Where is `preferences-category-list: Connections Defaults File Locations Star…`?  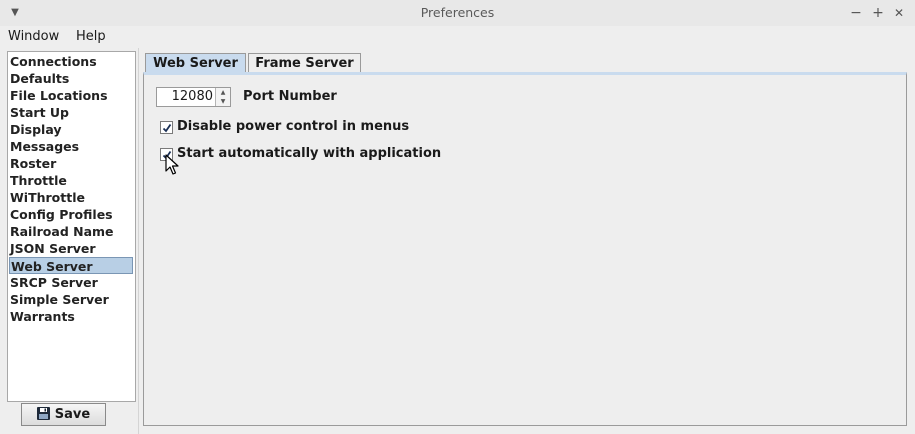 preferences-category-list: Connections Defaults File Locations Star… is located at coordinates (71, 226).